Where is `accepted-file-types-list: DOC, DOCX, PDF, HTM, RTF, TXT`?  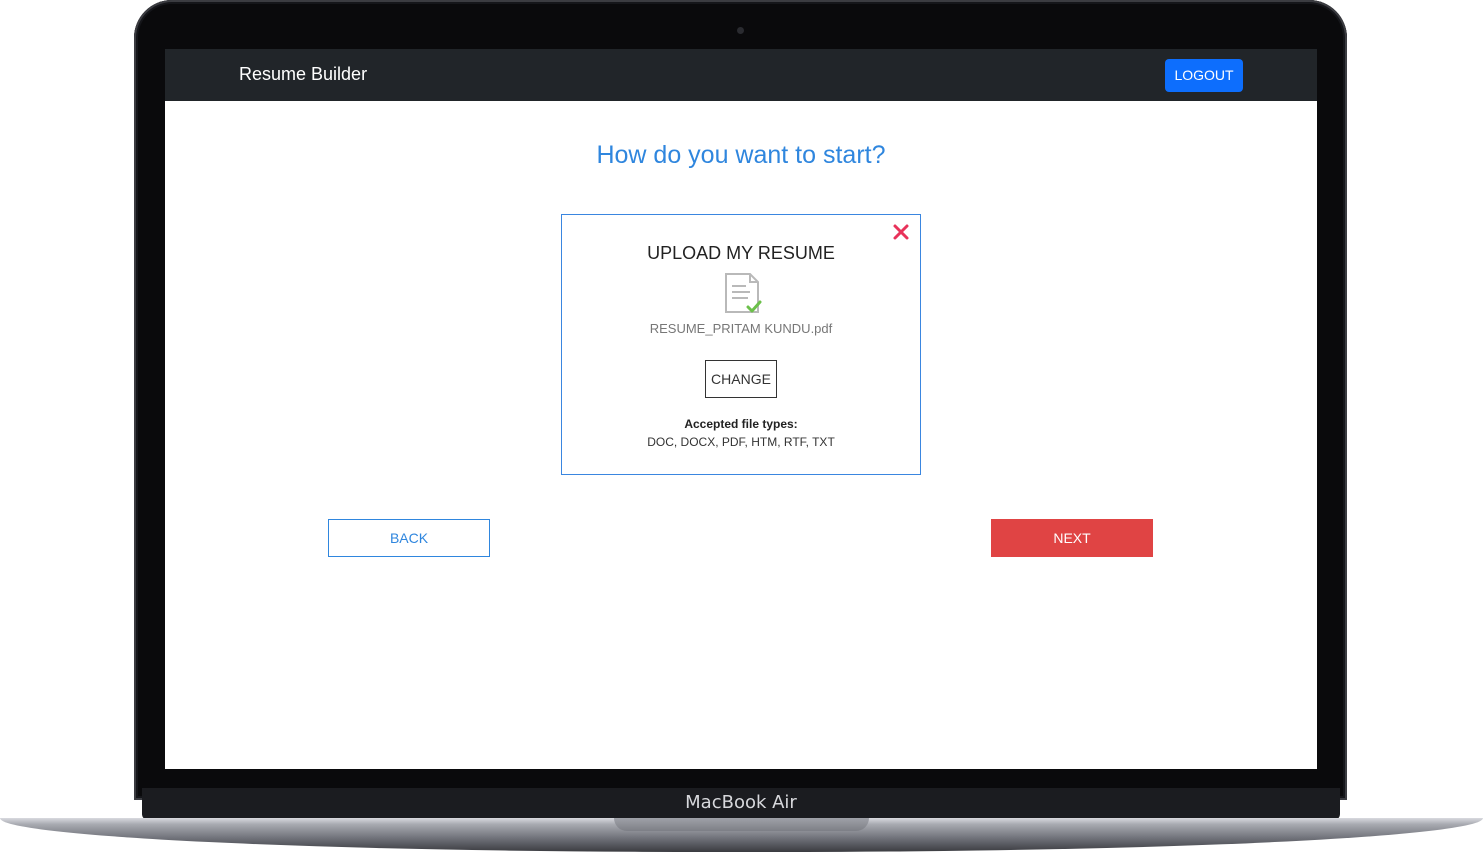 accepted-file-types-list: DOC, DOCX, PDF, HTM, RTF, TXT is located at coordinates (741, 442).